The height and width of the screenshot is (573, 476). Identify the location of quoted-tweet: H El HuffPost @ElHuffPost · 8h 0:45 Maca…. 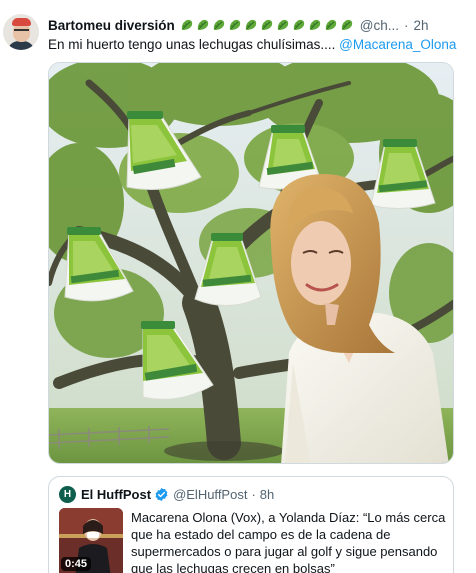
(251, 524).